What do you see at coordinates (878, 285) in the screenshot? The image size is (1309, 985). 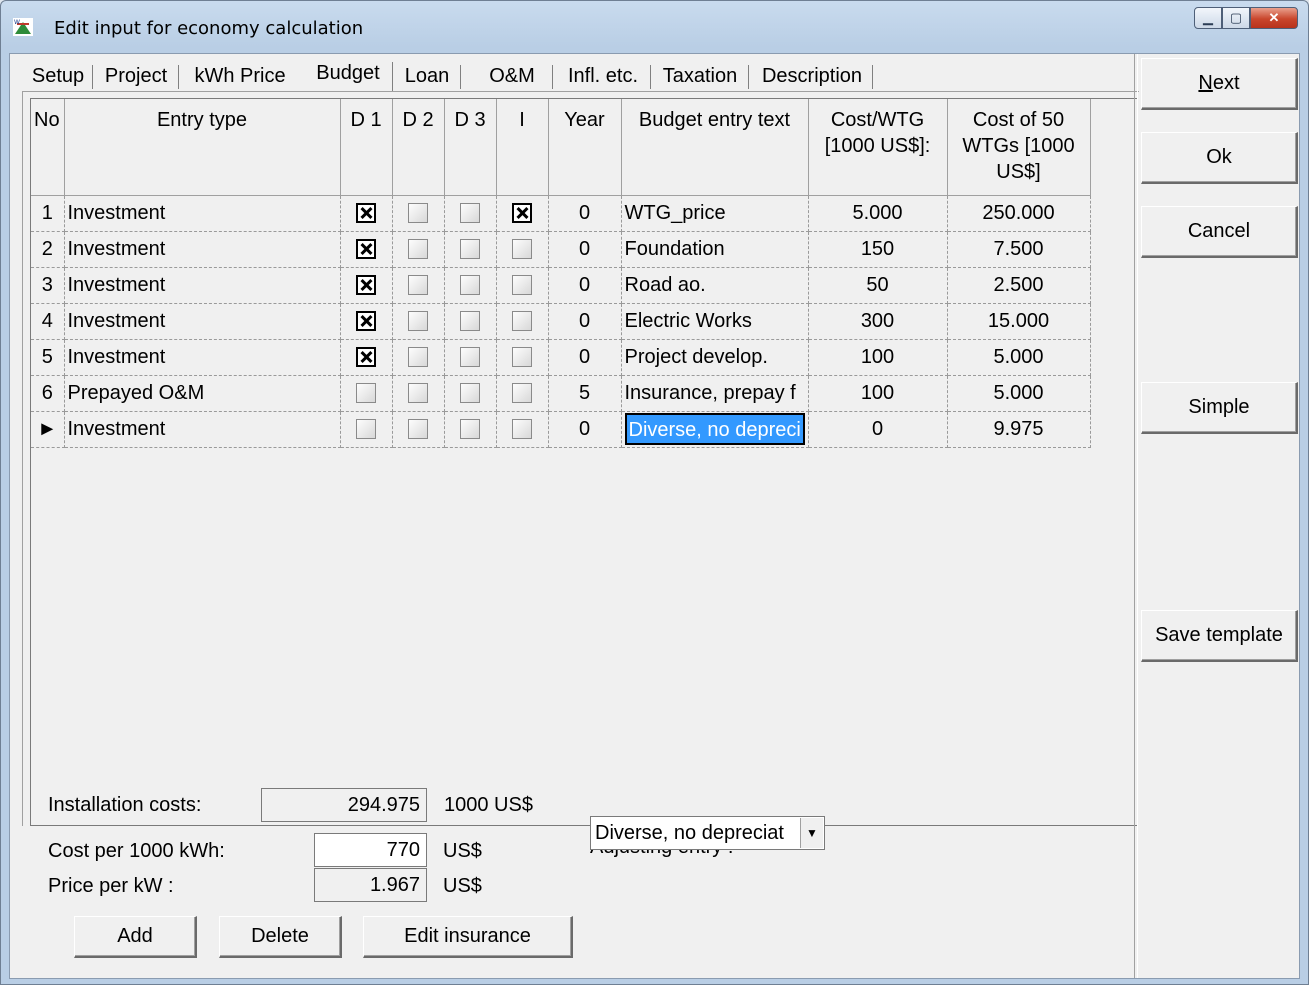 I see `cost-per-wtg-cell: 50` at bounding box center [878, 285].